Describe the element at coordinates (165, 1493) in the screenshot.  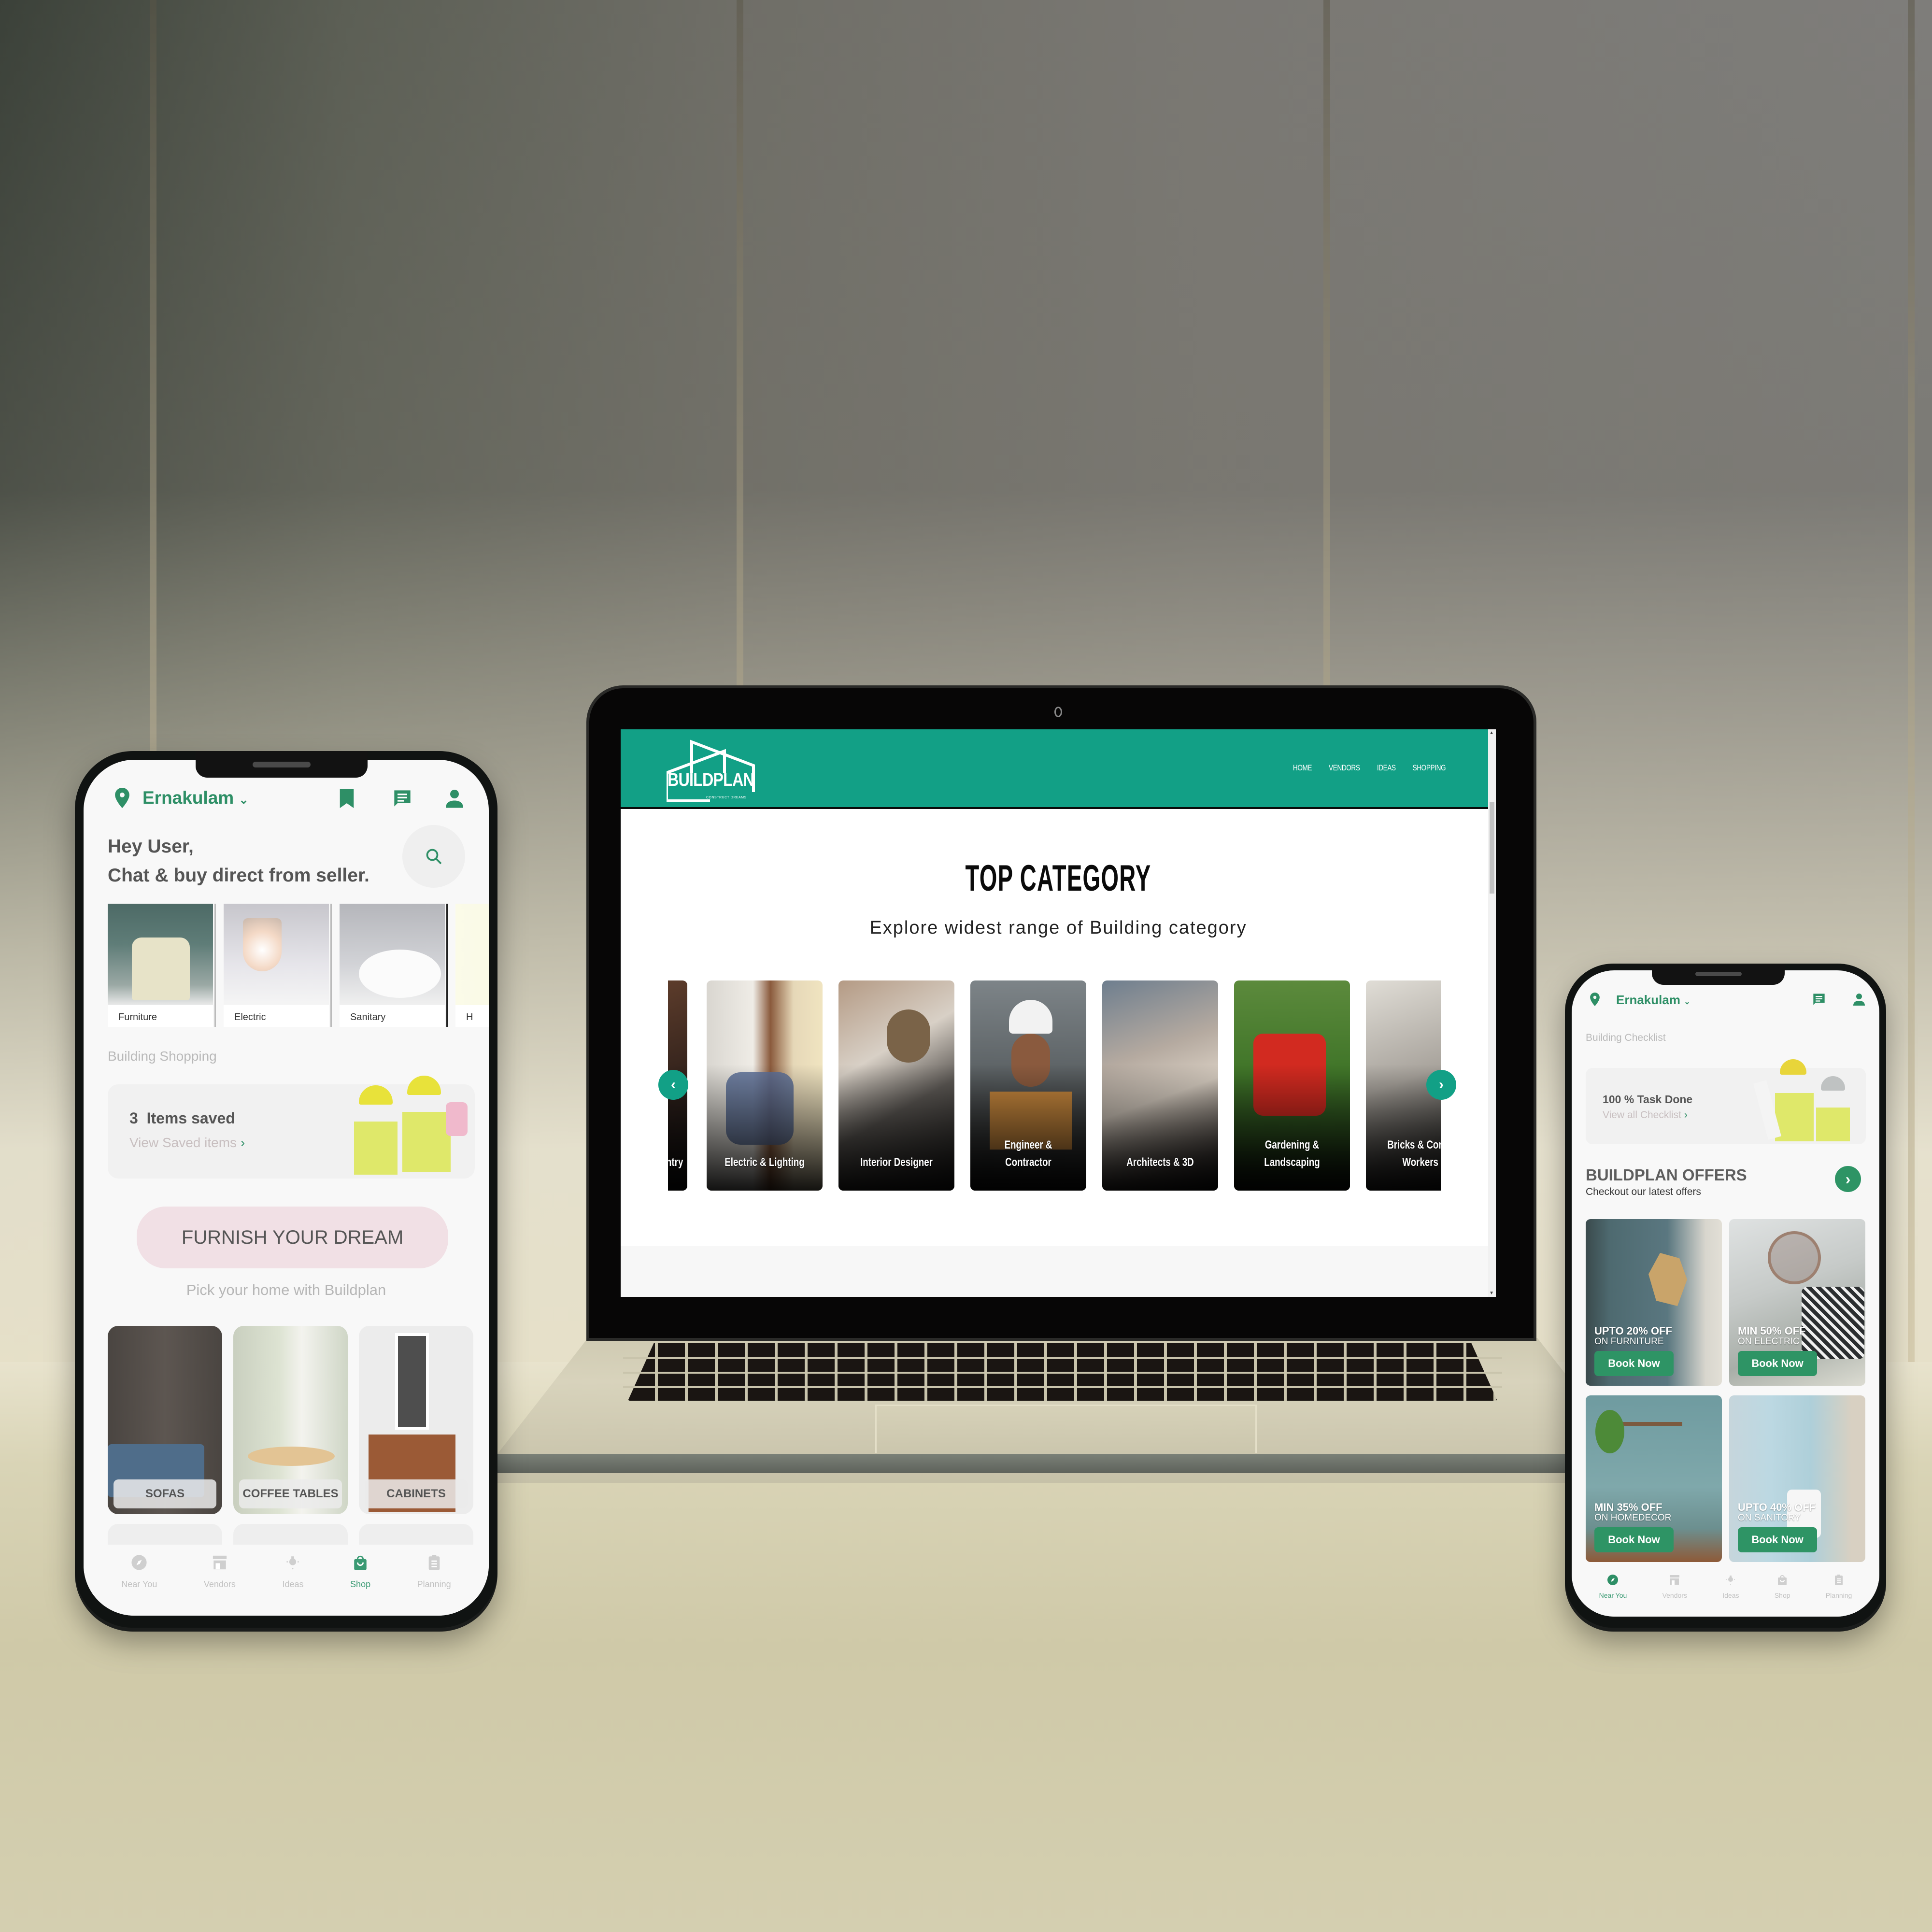
I see `product-label: SOFAS` at that location.